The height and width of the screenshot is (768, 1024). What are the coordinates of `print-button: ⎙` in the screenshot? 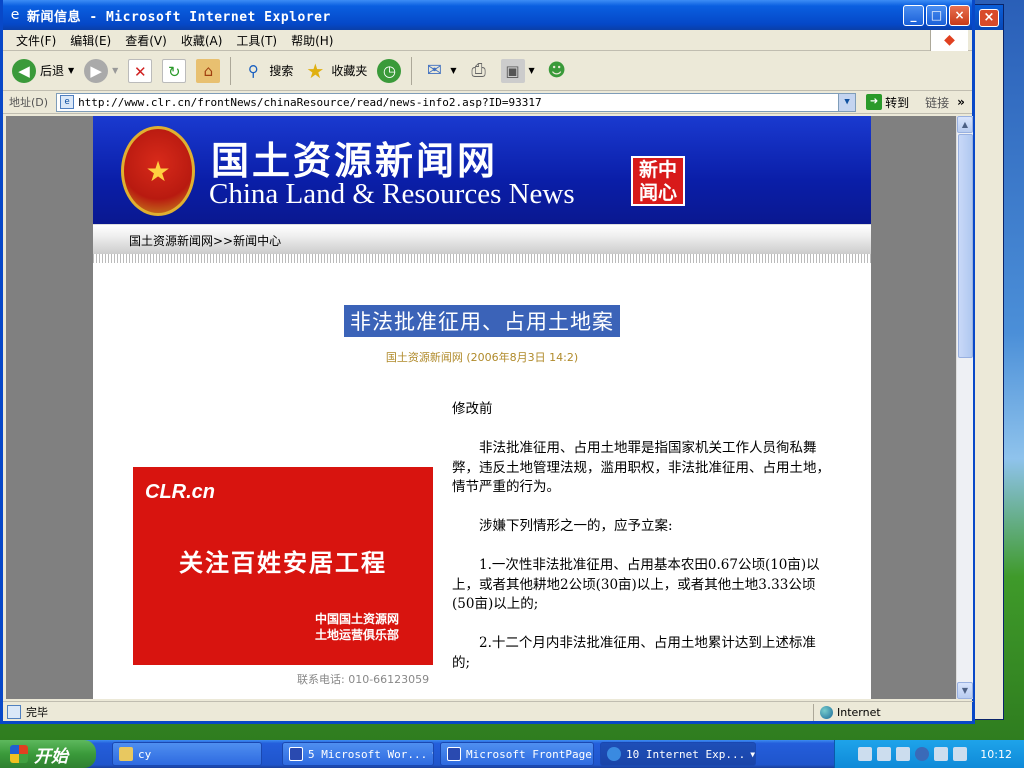 It's located at (479, 71).